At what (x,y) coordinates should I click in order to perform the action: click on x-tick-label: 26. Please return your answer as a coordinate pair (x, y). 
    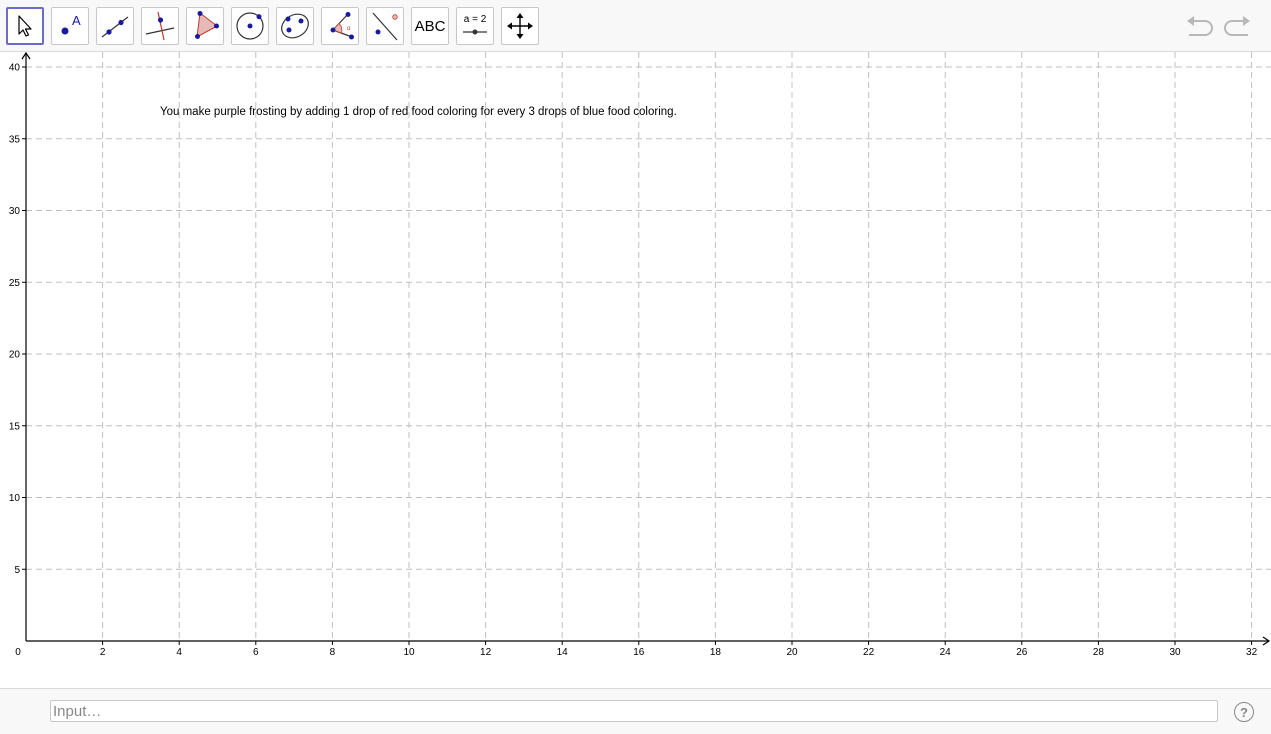
    Looking at the image, I should click on (1022, 652).